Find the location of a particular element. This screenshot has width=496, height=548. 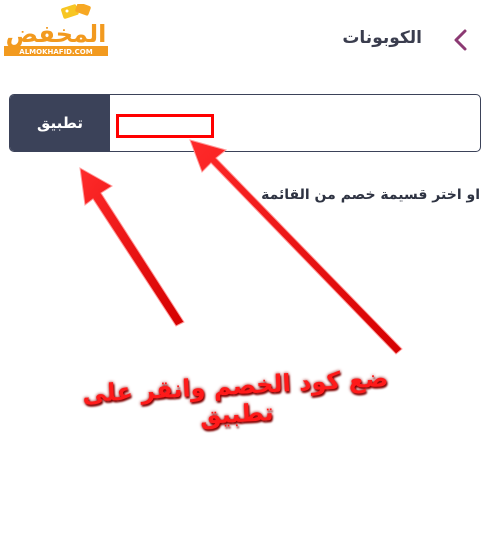

svg-text: المخفض is located at coordinates (56, 34).